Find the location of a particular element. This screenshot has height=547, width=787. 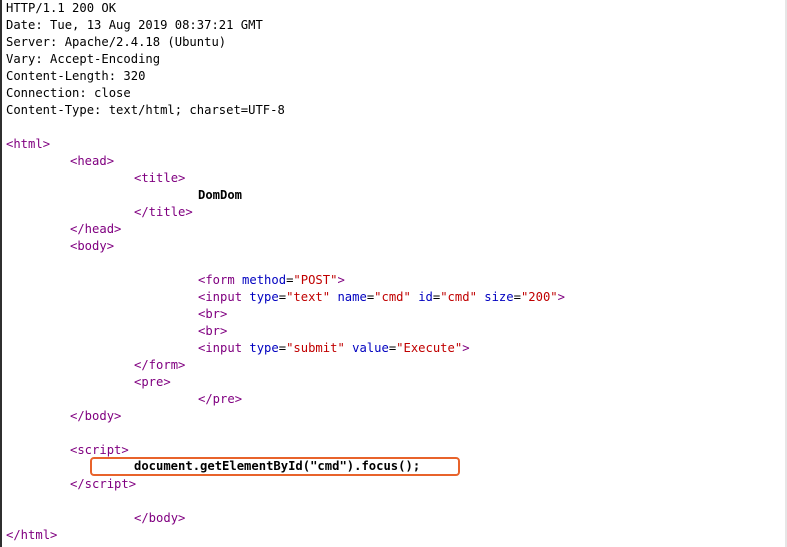

tag-name: head is located at coordinates (92, 161).